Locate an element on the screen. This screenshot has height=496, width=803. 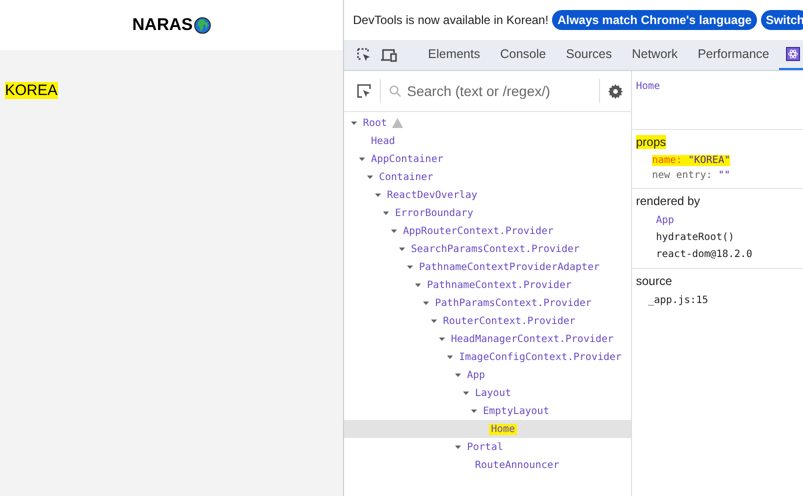
page-text: KOREA is located at coordinates (31, 90).